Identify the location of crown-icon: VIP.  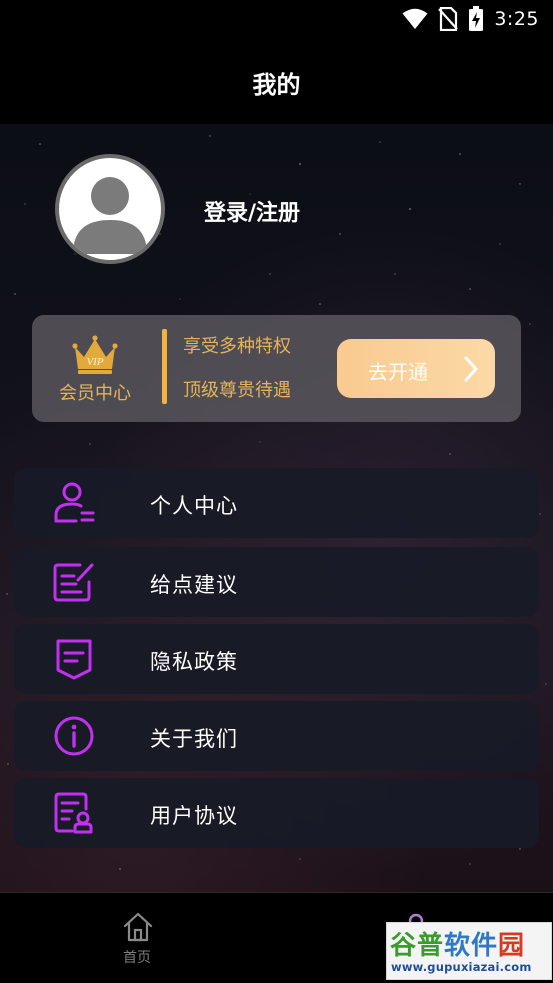
(95, 354).